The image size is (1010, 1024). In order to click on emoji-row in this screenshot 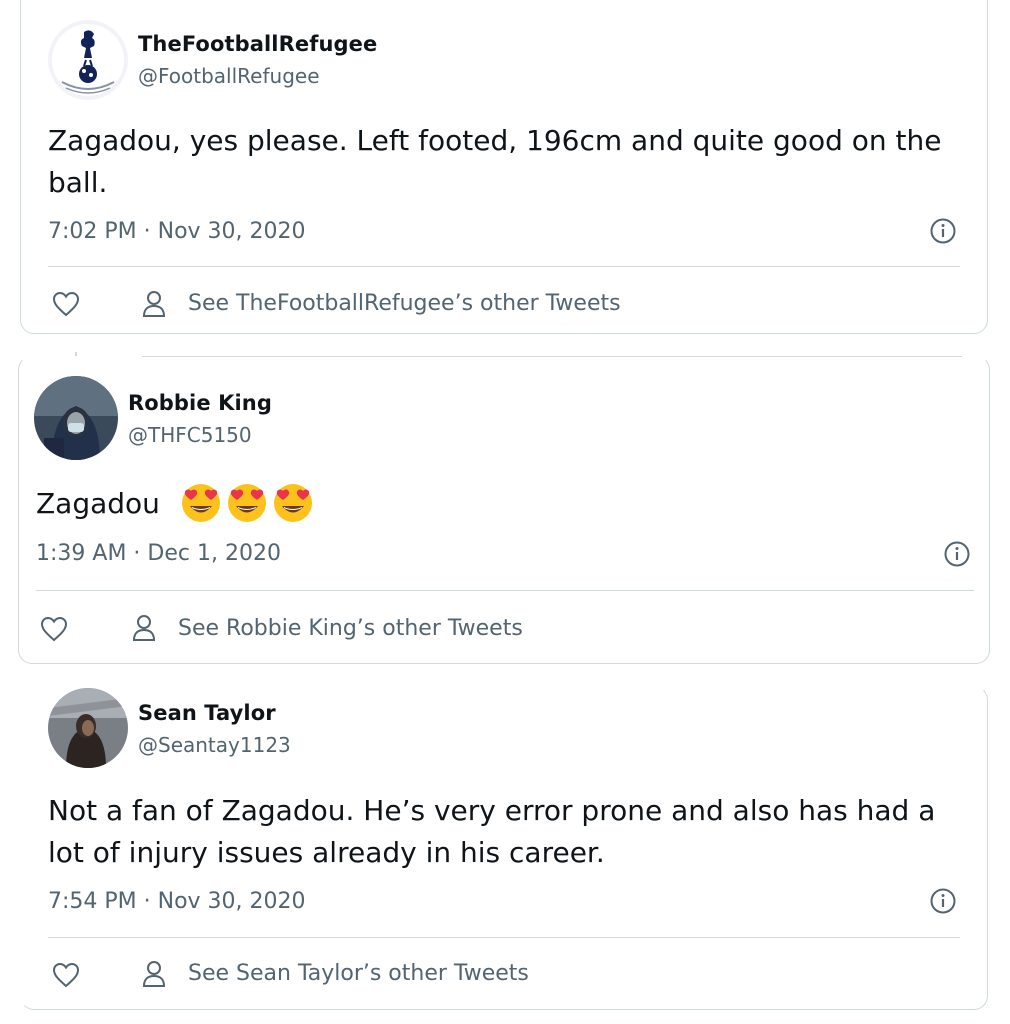, I will do `click(249, 502)`.